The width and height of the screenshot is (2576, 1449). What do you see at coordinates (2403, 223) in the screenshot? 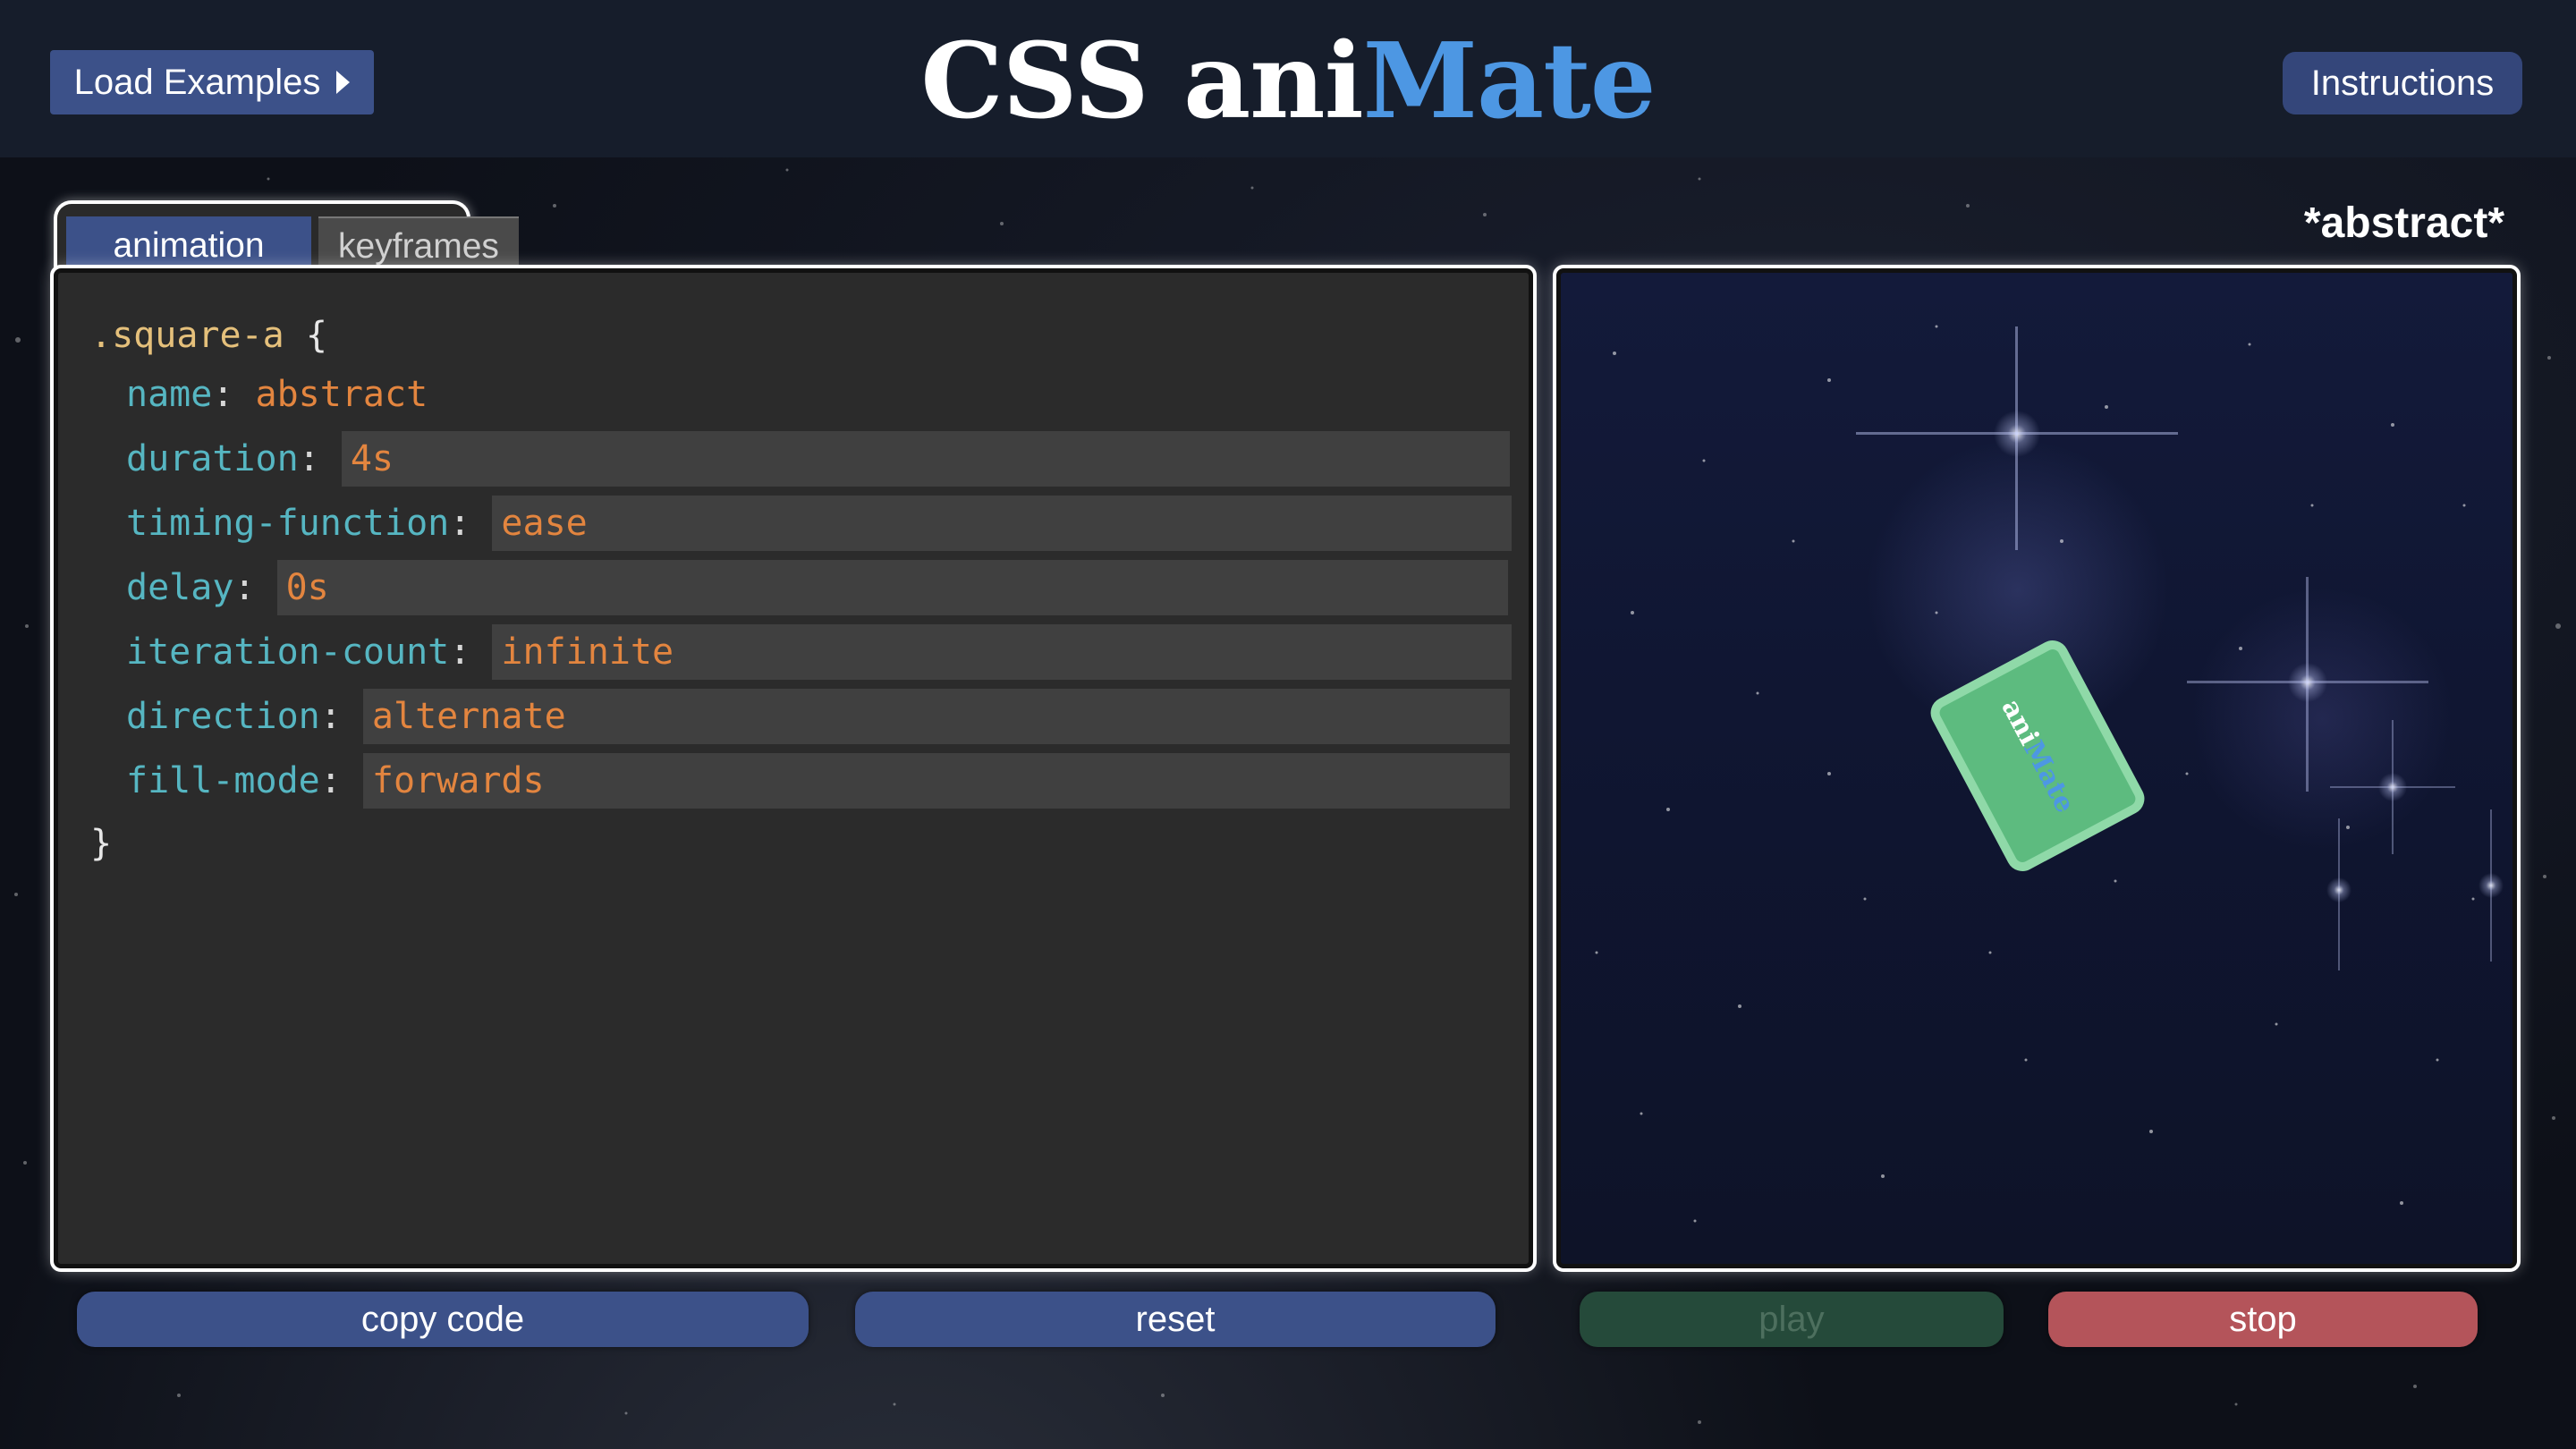
I see `animation-name-label: *abstract*` at bounding box center [2403, 223].